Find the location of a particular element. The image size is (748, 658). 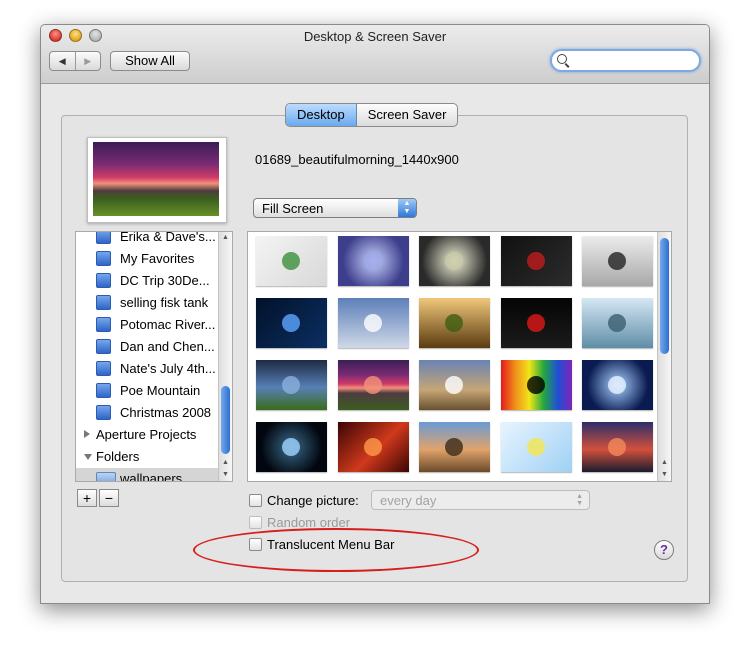

wallpaper-thumbnail-crystal-city is located at coordinates (617, 385).